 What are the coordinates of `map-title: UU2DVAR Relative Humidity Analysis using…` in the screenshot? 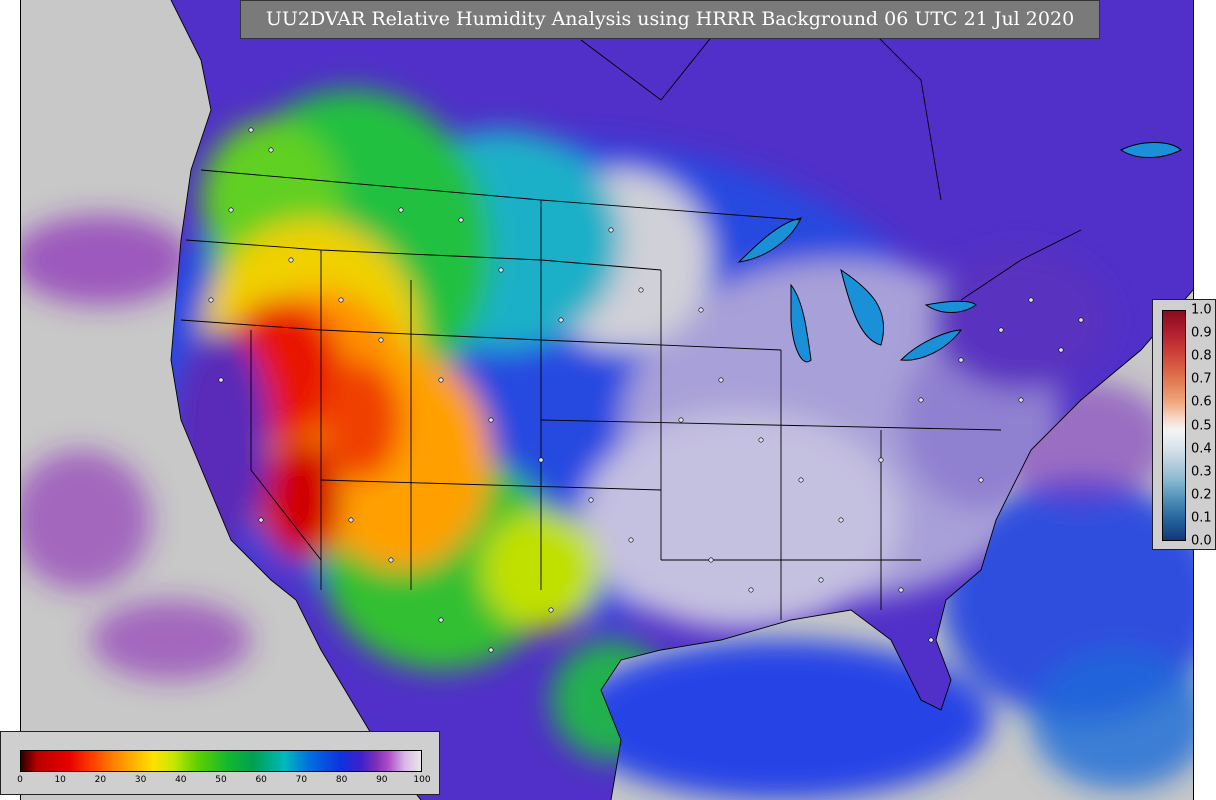 It's located at (670, 19).